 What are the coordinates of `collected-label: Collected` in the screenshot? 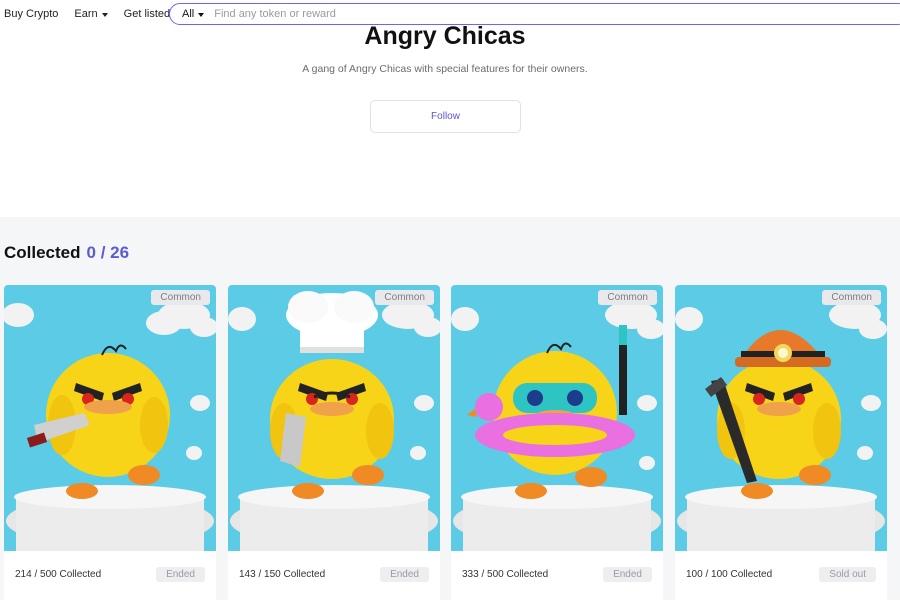 It's located at (42, 252).